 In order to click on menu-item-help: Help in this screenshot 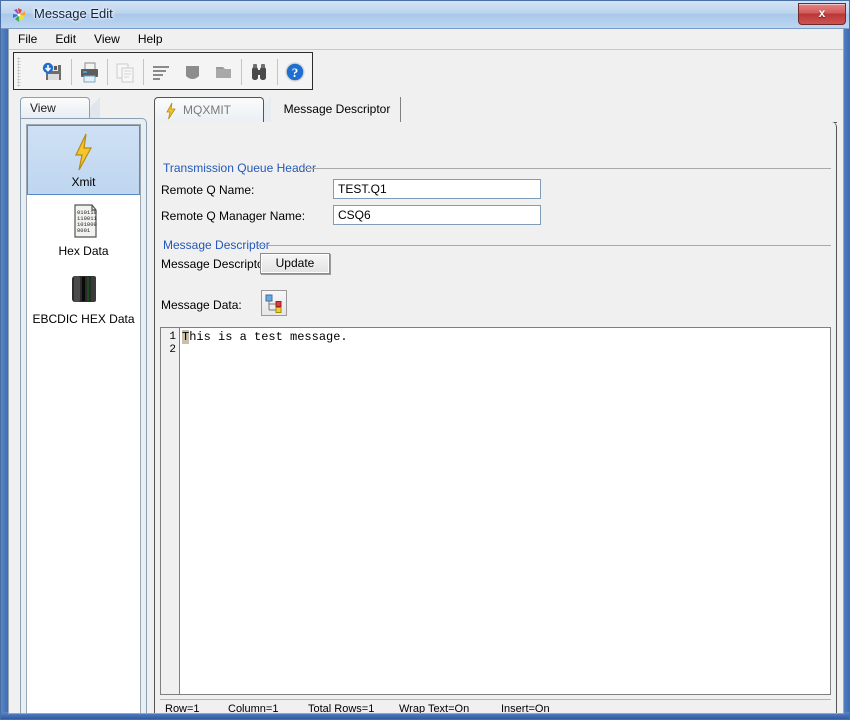, I will do `click(150, 38)`.